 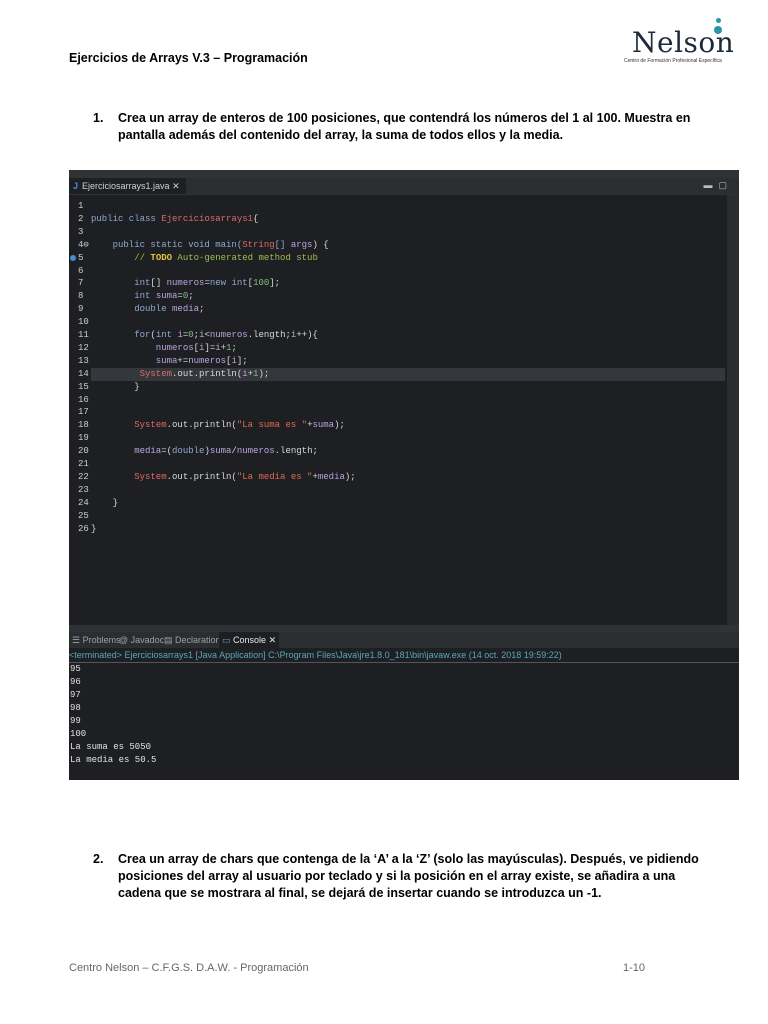 What do you see at coordinates (404, 258) in the screenshot?
I see `code-line: 5 // TODO Auto-generated method stub` at bounding box center [404, 258].